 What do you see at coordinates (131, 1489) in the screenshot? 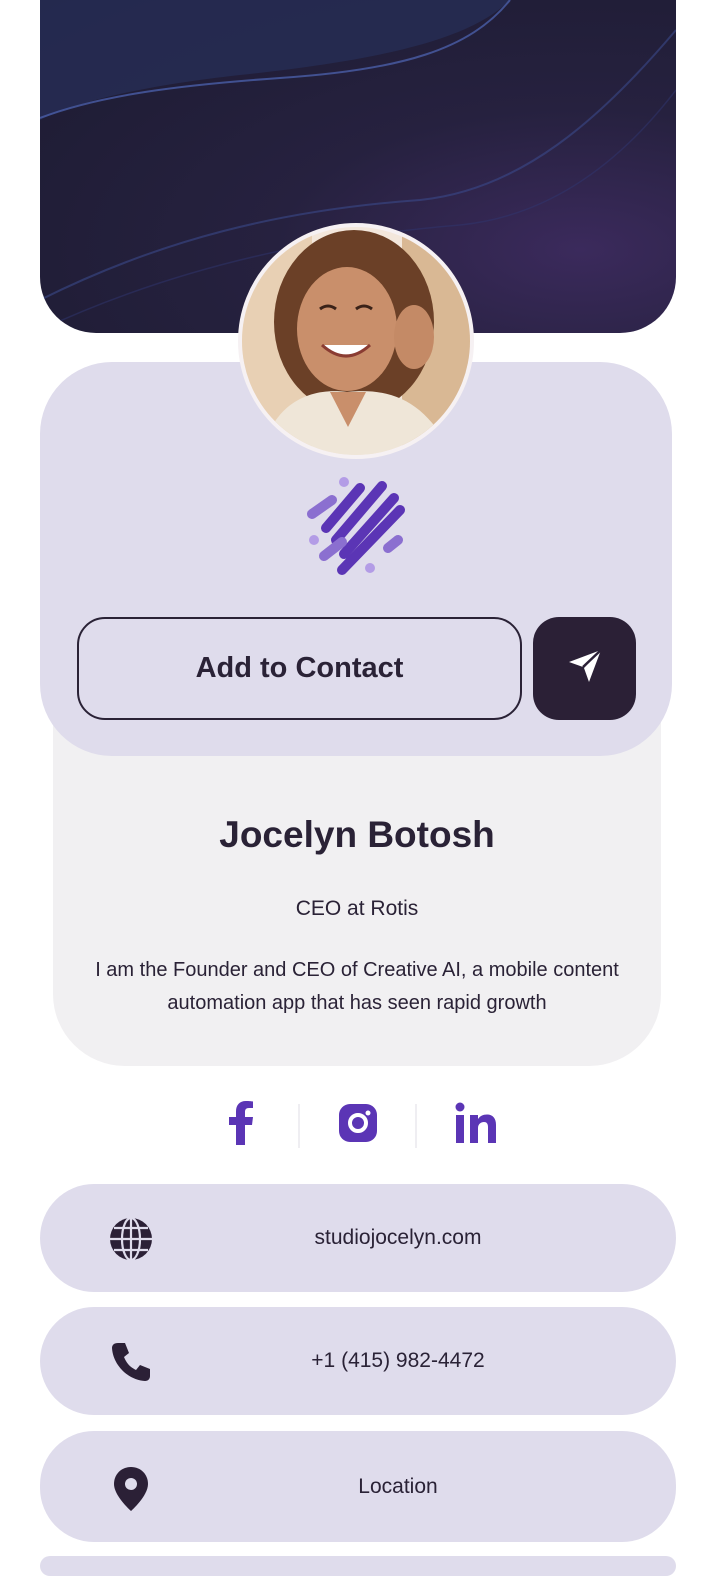
I see `location-pin-icon` at bounding box center [131, 1489].